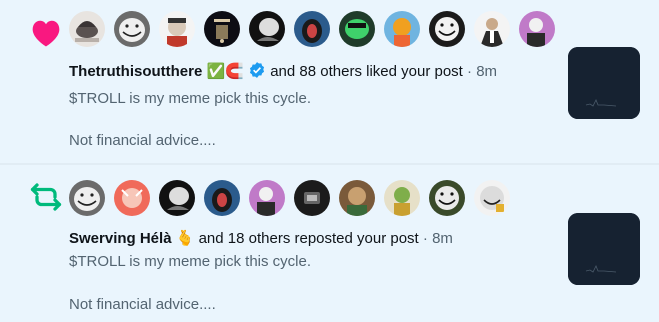 Image resolution: width=659 pixels, height=322 pixels. What do you see at coordinates (135, 71) in the screenshot?
I see `user-name: Thetruthisoutthere` at bounding box center [135, 71].